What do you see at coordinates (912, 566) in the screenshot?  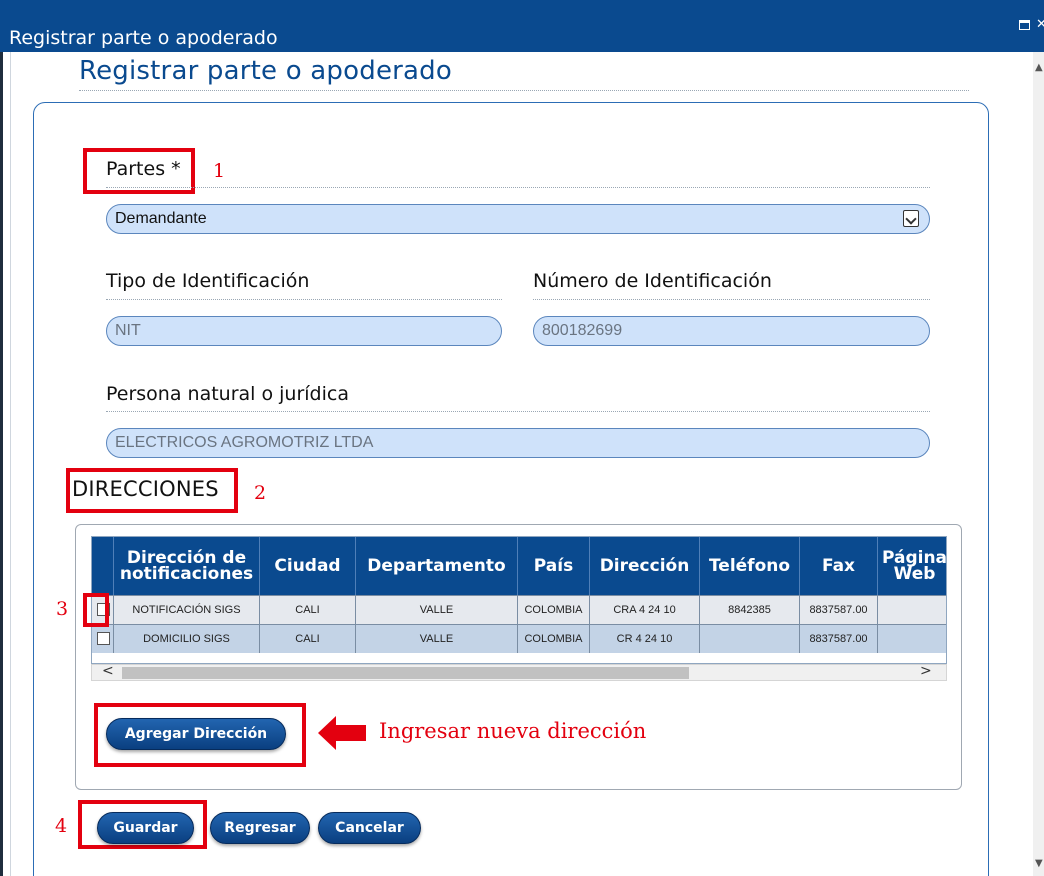 I see `column-header: Página Web` at bounding box center [912, 566].